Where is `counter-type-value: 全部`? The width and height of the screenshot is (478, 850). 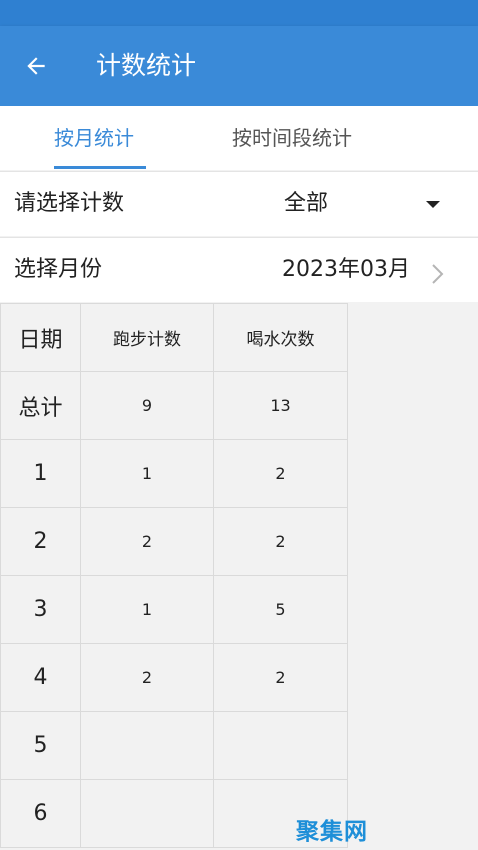 counter-type-value: 全部 is located at coordinates (306, 204).